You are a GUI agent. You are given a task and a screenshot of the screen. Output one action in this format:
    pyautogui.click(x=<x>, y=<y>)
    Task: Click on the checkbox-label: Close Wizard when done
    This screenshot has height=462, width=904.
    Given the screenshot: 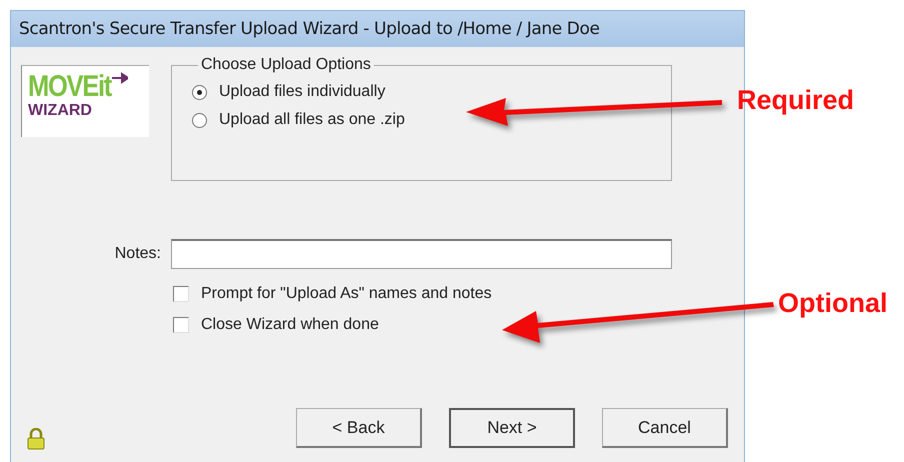 What is the action you would take?
    pyautogui.click(x=290, y=325)
    